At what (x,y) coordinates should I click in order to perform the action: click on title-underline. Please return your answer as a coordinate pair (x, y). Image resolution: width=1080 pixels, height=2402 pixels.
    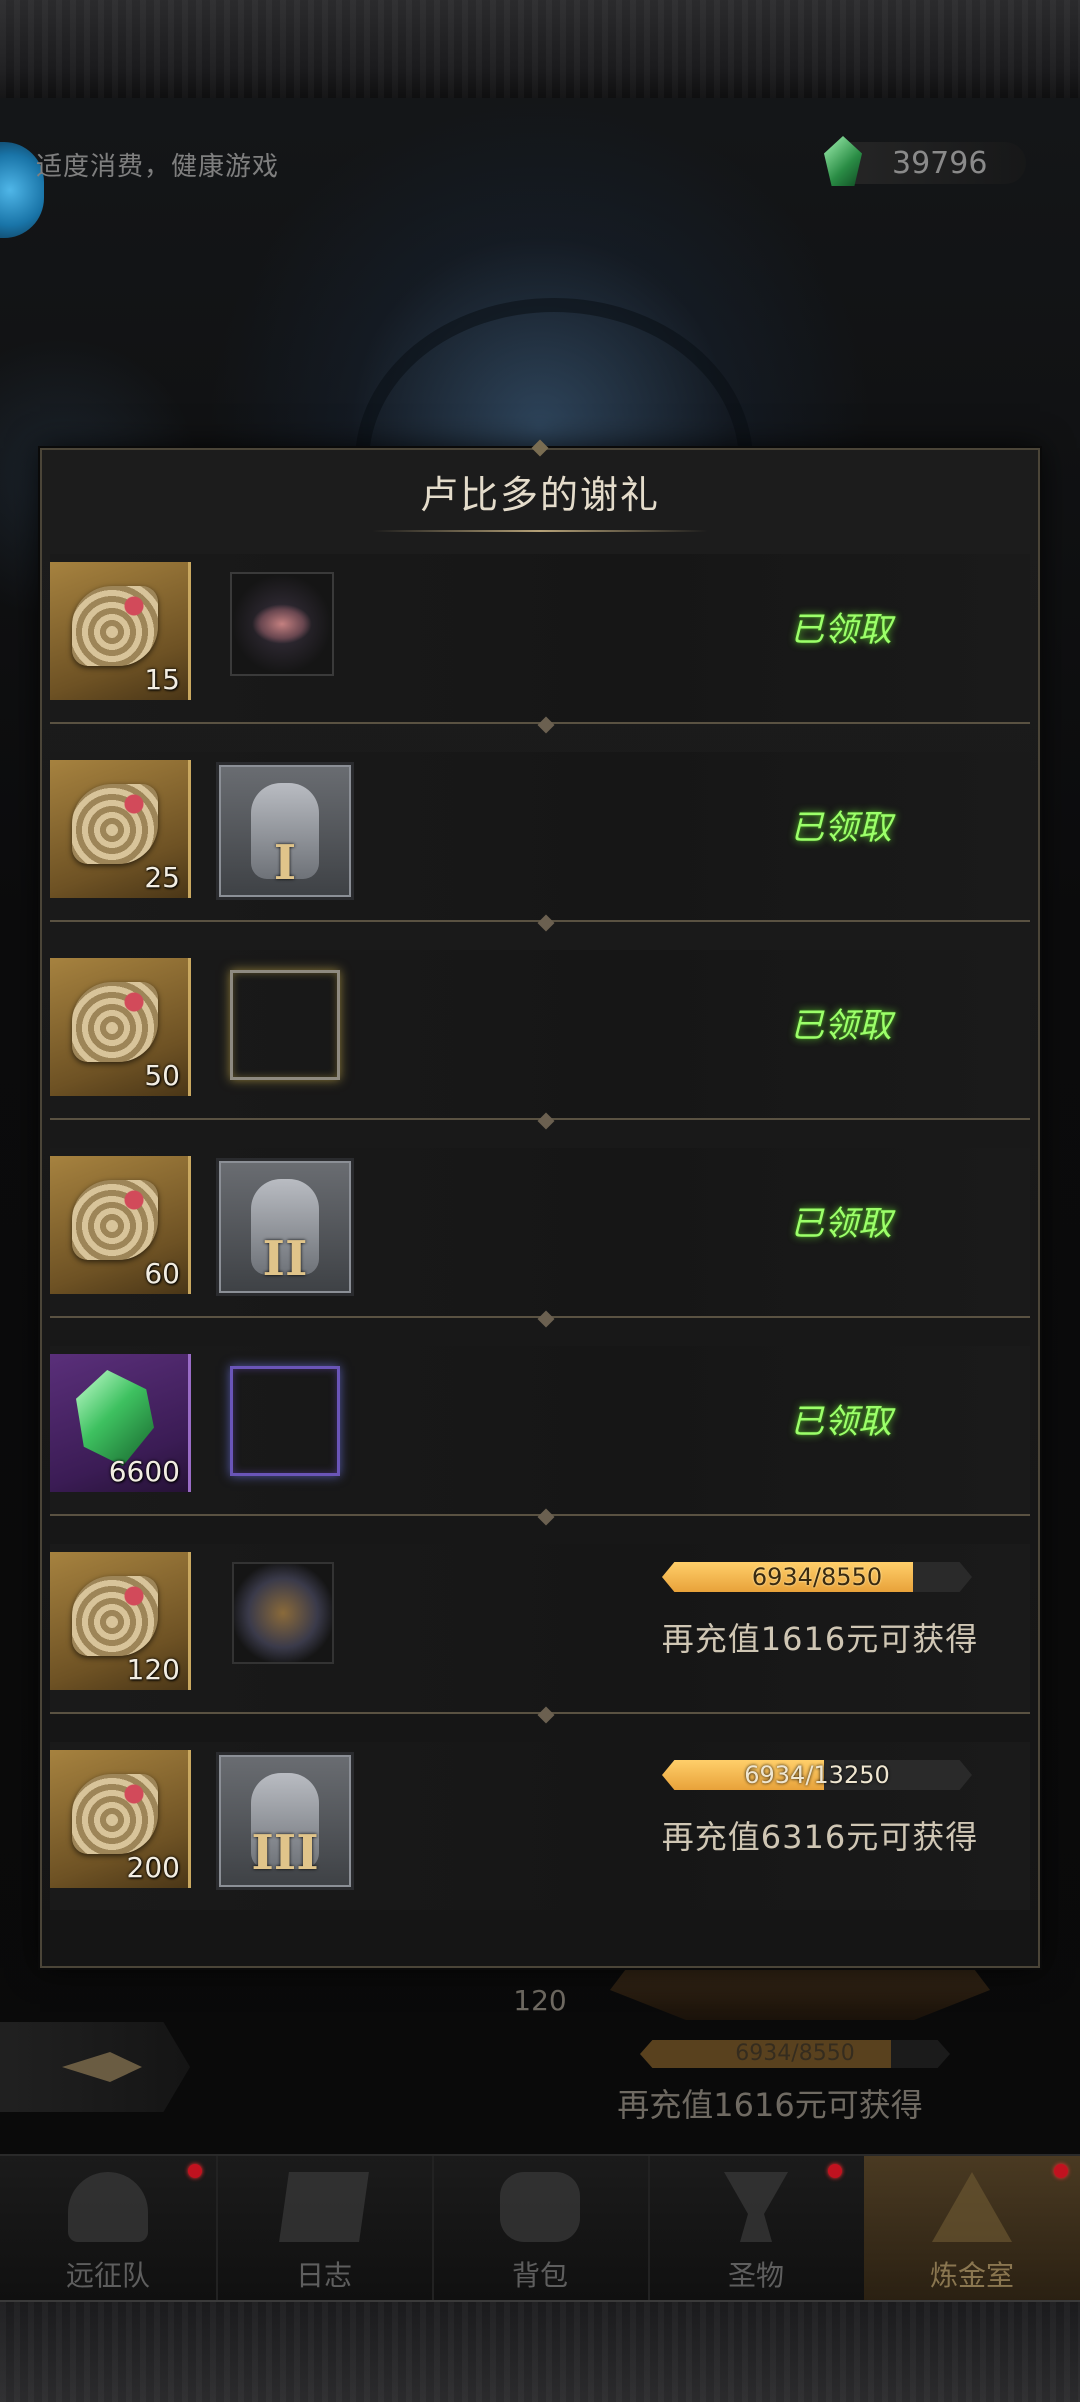
    Looking at the image, I should click on (540, 531).